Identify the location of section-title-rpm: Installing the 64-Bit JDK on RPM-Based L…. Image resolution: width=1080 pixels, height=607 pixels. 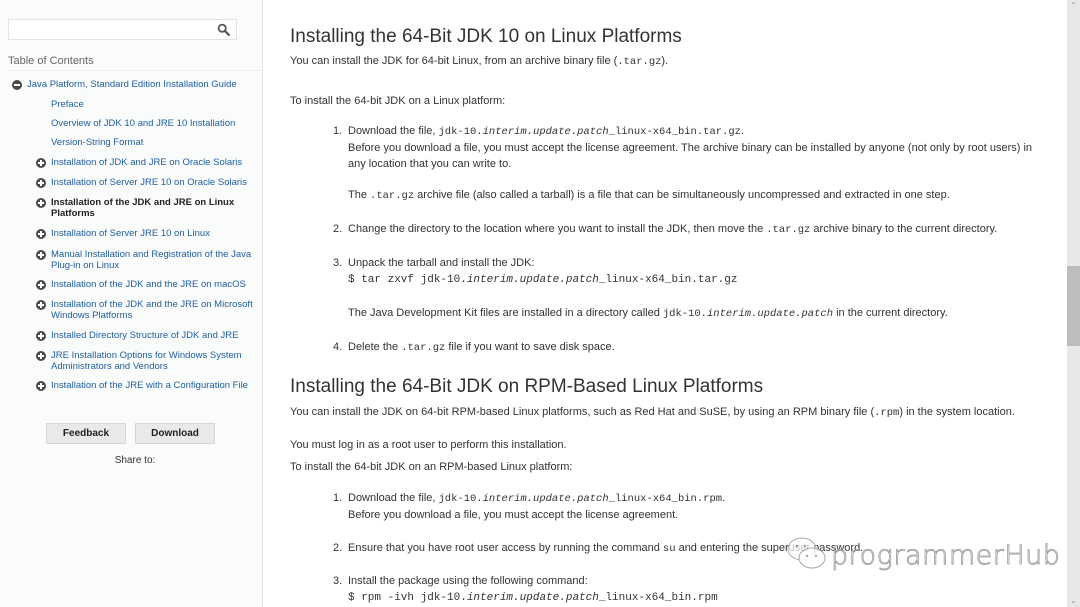
(527, 386).